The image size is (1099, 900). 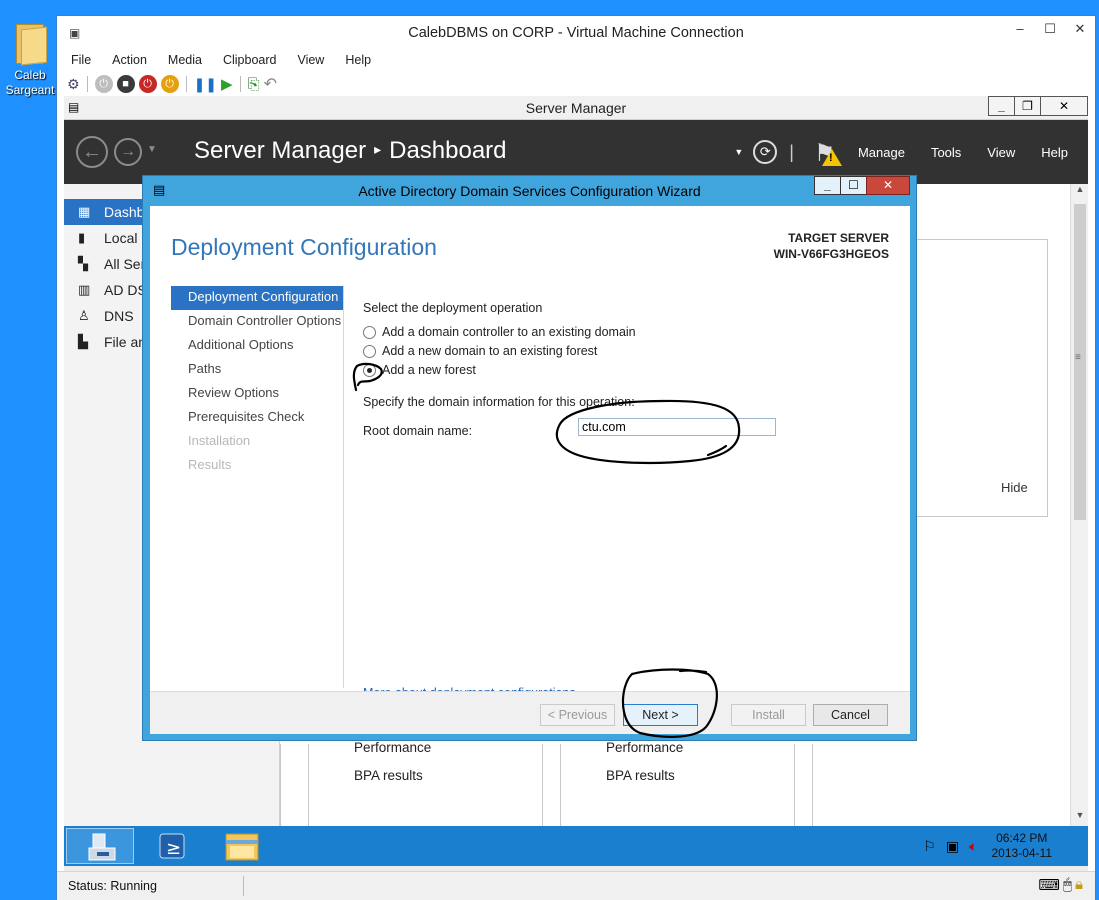 What do you see at coordinates (1064, 106) in the screenshot?
I see `sm-close-button: ✕` at bounding box center [1064, 106].